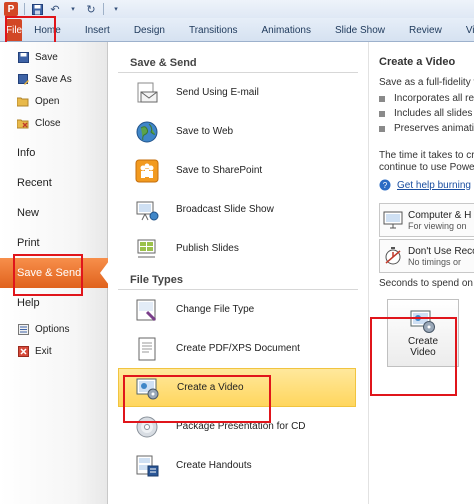 The width and height of the screenshot is (474, 504). What do you see at coordinates (147, 93) in the screenshot?
I see `email-icon` at bounding box center [147, 93].